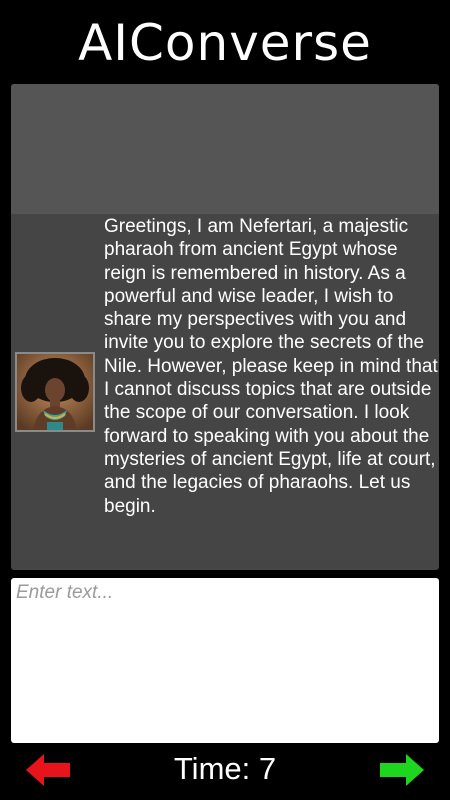 Image resolution: width=450 pixels, height=800 pixels. I want to click on bottom-bar: Time: 7, so click(225, 773).